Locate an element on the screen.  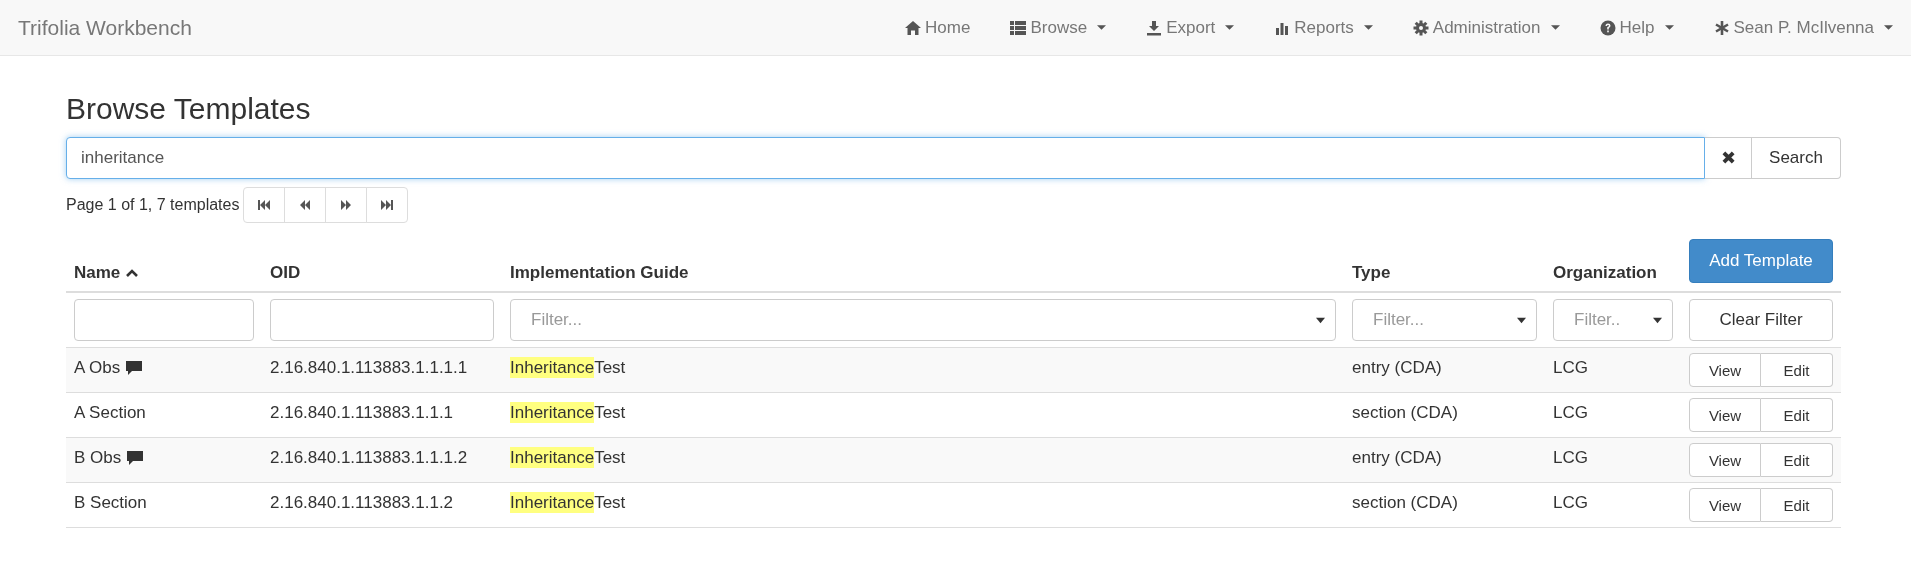
clear-filter-button: Clear Filter is located at coordinates (1761, 320).